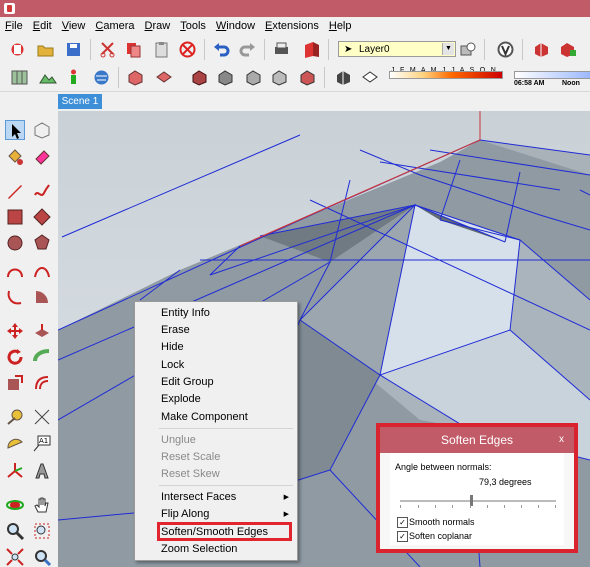 The image size is (590, 567). Describe the element at coordinates (74, 26) in the screenshot. I see `menu-view: View` at that location.